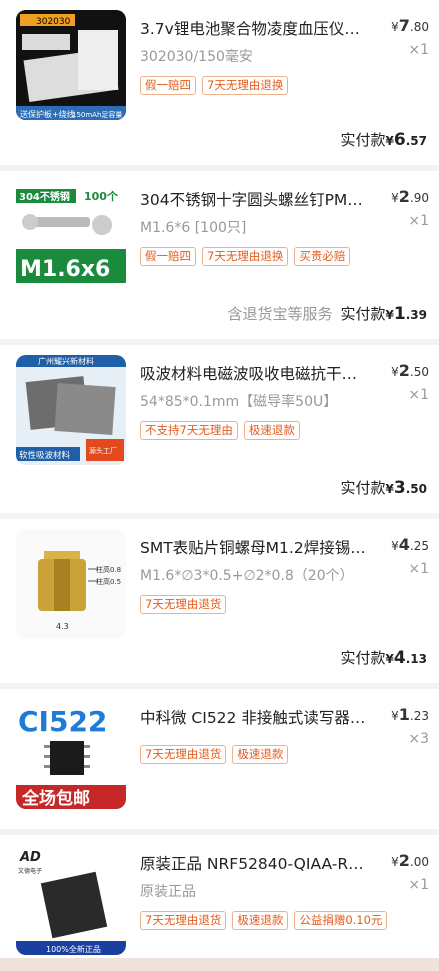  Describe the element at coordinates (280, 314) in the screenshot. I see `service-note: 含退货宝等服务` at that location.